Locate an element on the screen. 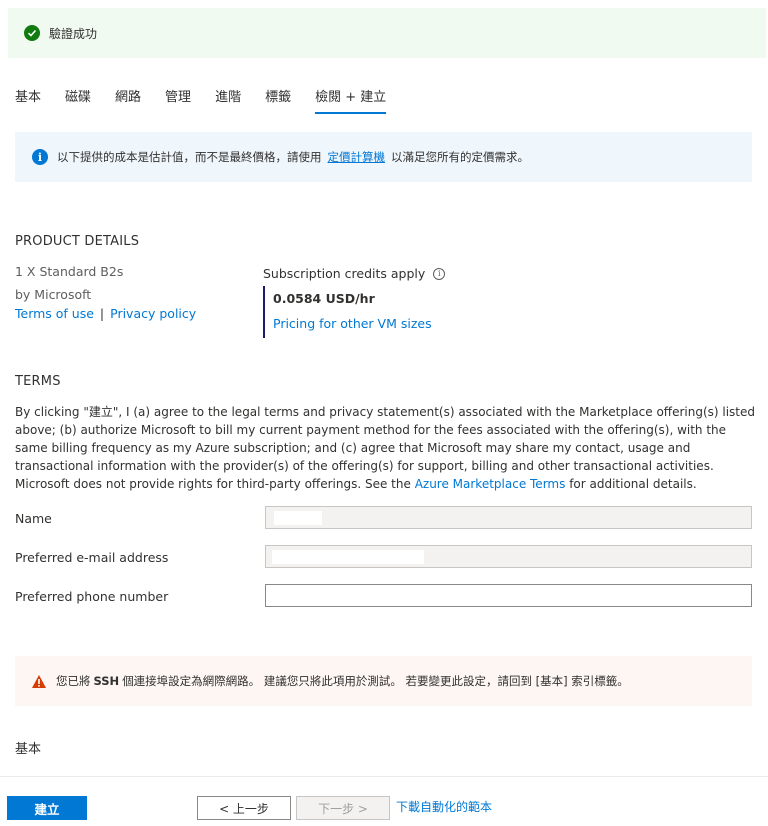  terms-heading: TERMS is located at coordinates (38, 381).